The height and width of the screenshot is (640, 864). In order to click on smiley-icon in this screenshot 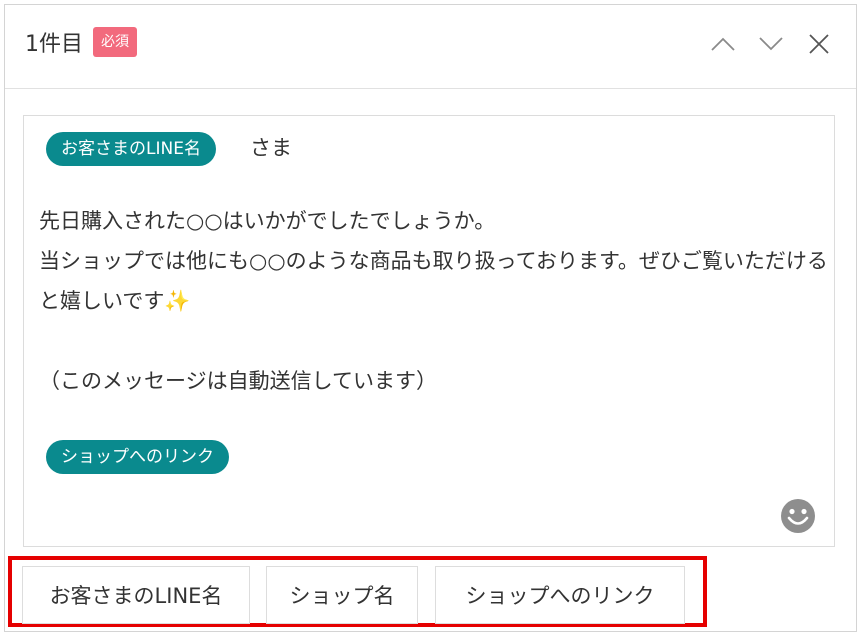, I will do `click(798, 516)`.